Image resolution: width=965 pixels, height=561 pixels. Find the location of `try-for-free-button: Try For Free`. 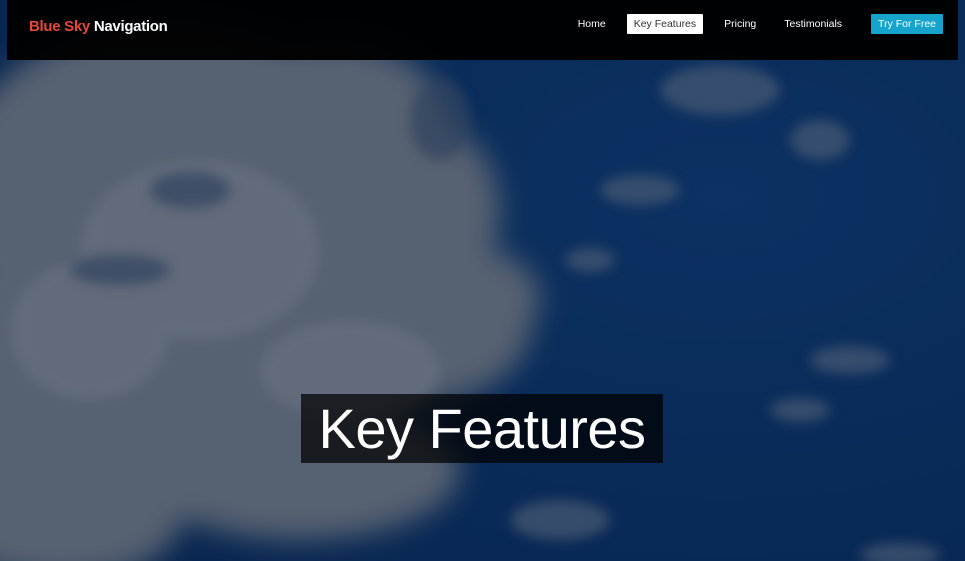

try-for-free-button: Try For Free is located at coordinates (907, 24).